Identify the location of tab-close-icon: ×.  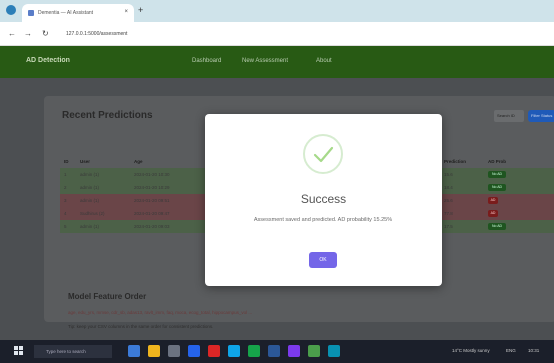
(126, 12).